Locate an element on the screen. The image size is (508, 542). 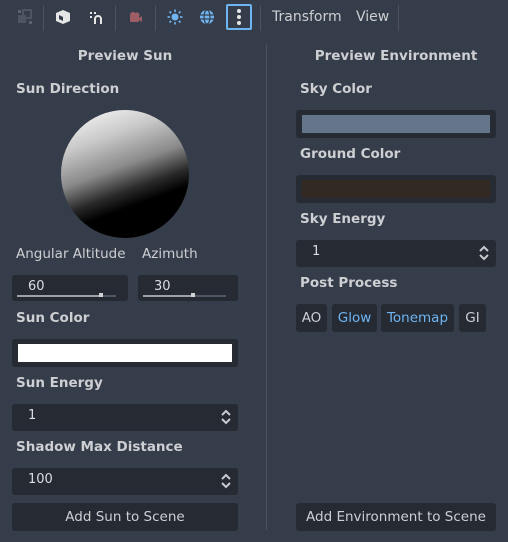
sun-color-picker is located at coordinates (125, 353).